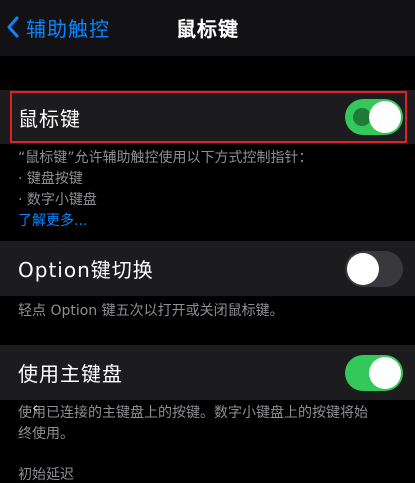 The image size is (415, 483). I want to click on main-keyboard-note: 使用已连接的主键盘上的按键。数字小键盘上的按键将始 终使用。, so click(193, 424).